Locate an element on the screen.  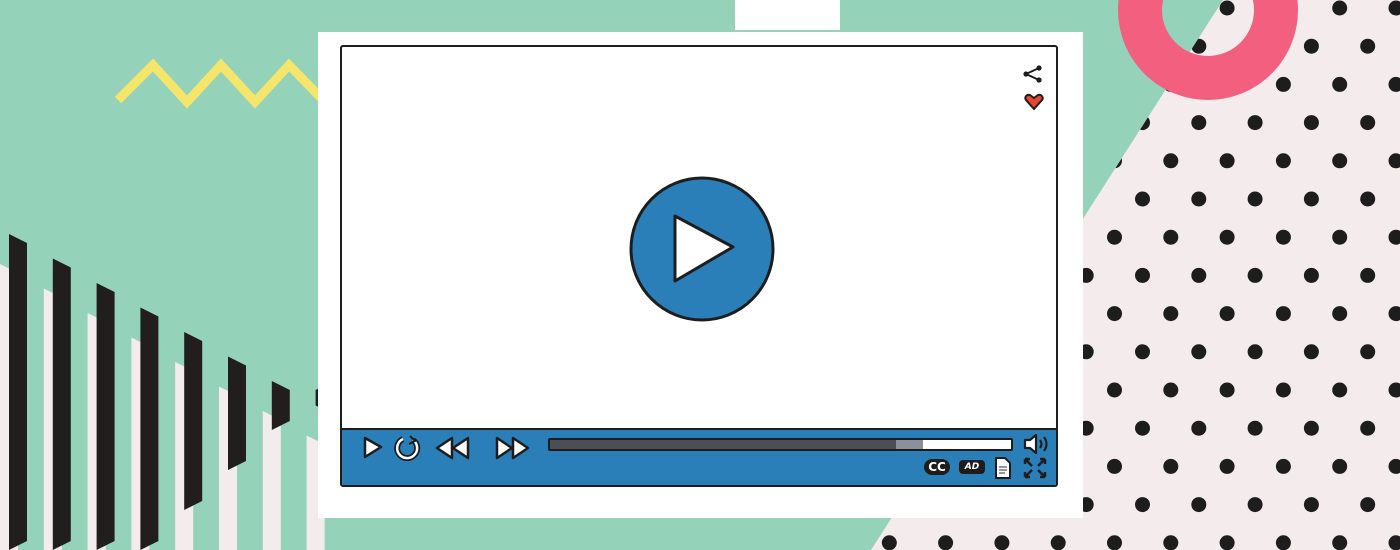
fullscreen-icon is located at coordinates (1035, 468).